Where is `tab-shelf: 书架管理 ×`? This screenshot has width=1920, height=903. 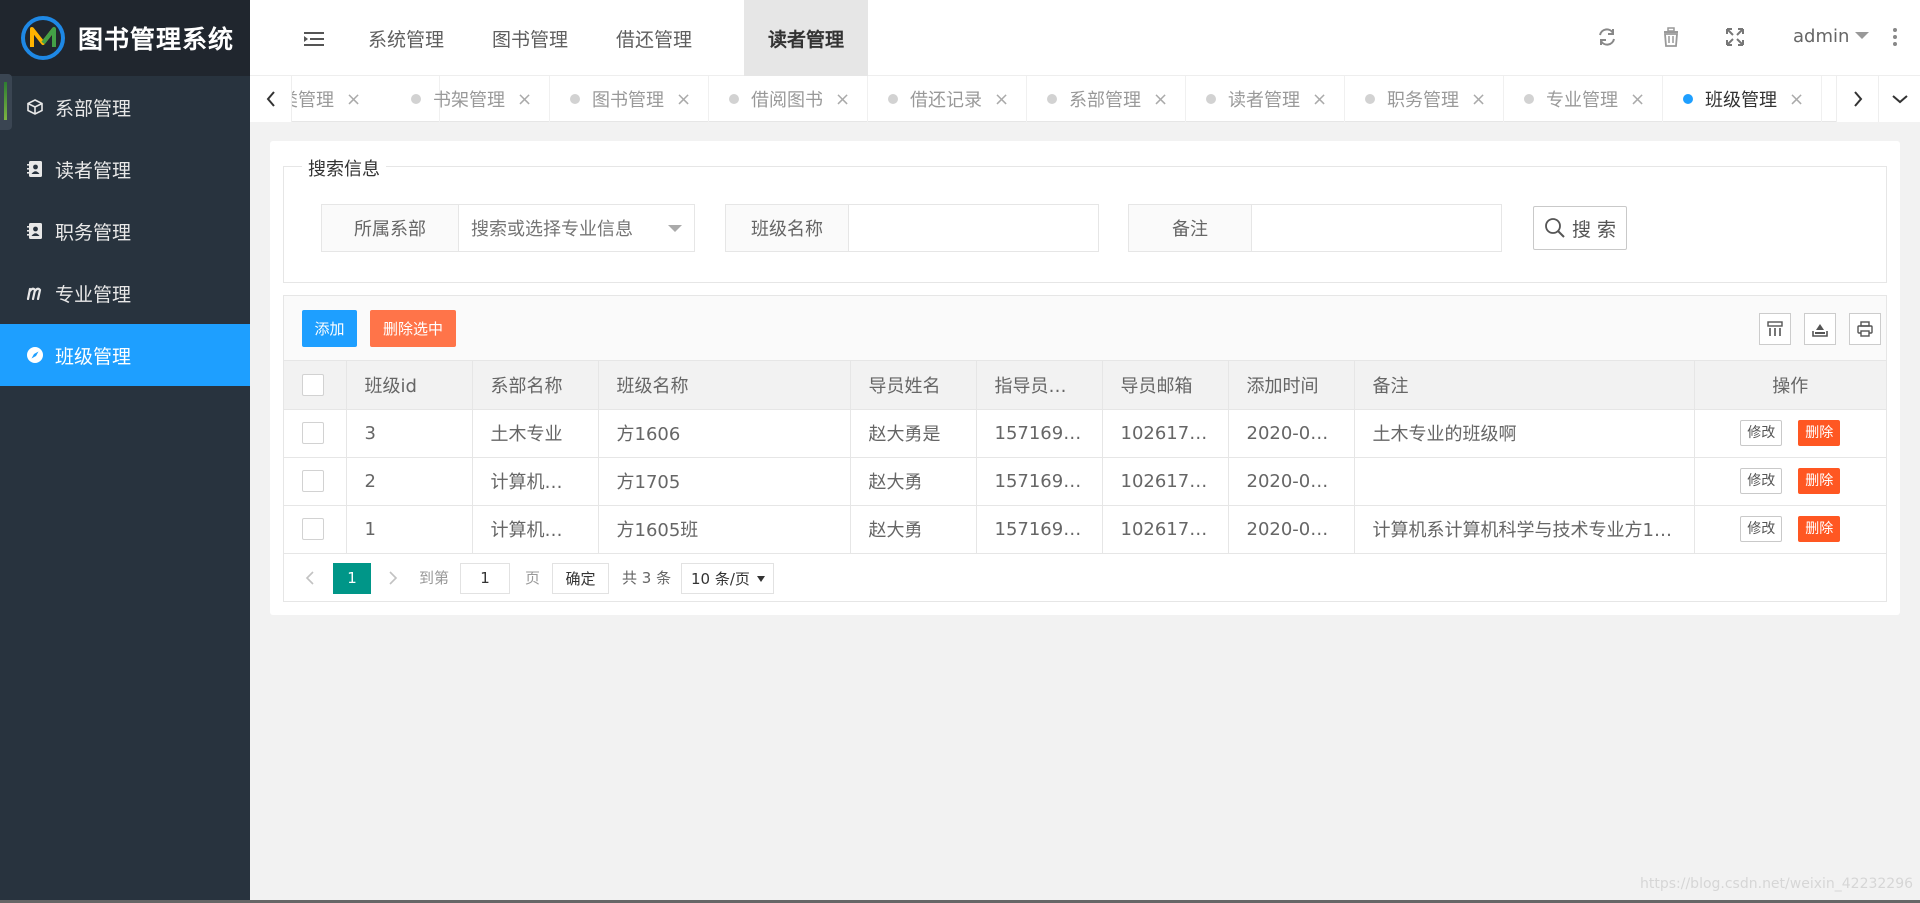
tab-shelf: 书架管理 × is located at coordinates (470, 99).